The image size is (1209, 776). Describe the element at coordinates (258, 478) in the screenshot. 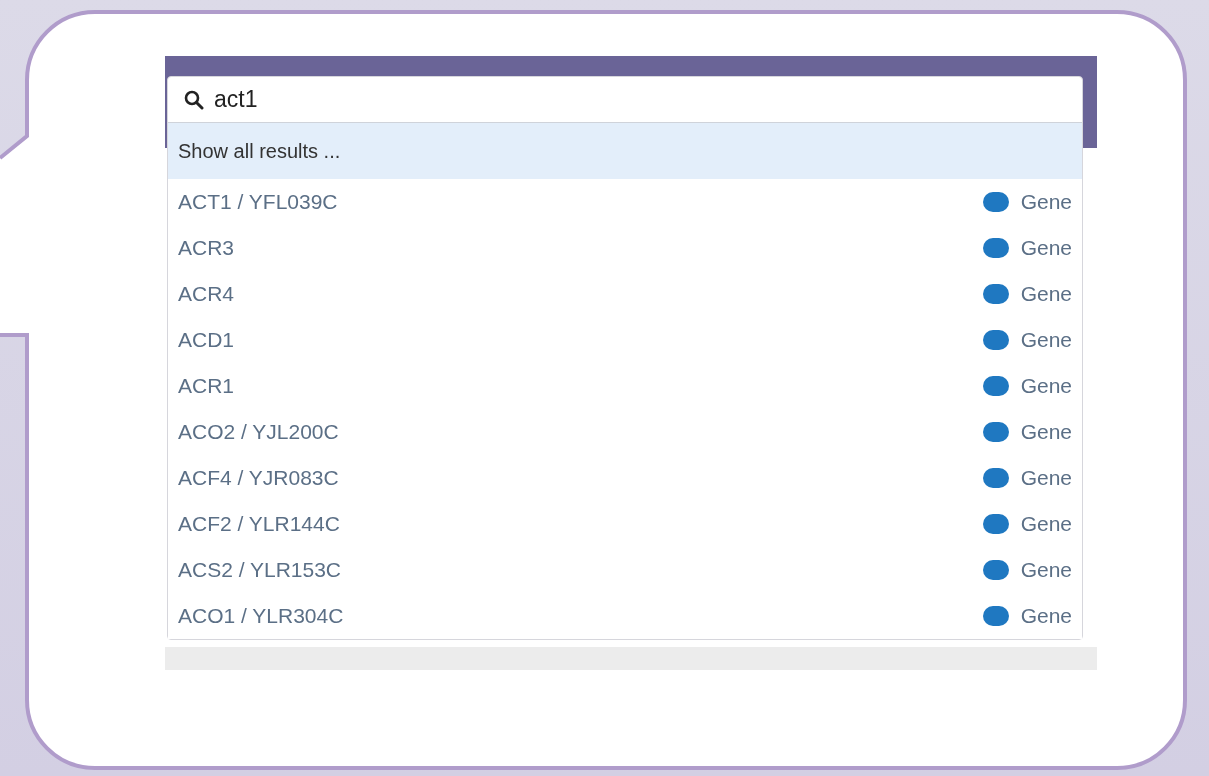

I see `result-name: ACF4 / YJR083C` at that location.